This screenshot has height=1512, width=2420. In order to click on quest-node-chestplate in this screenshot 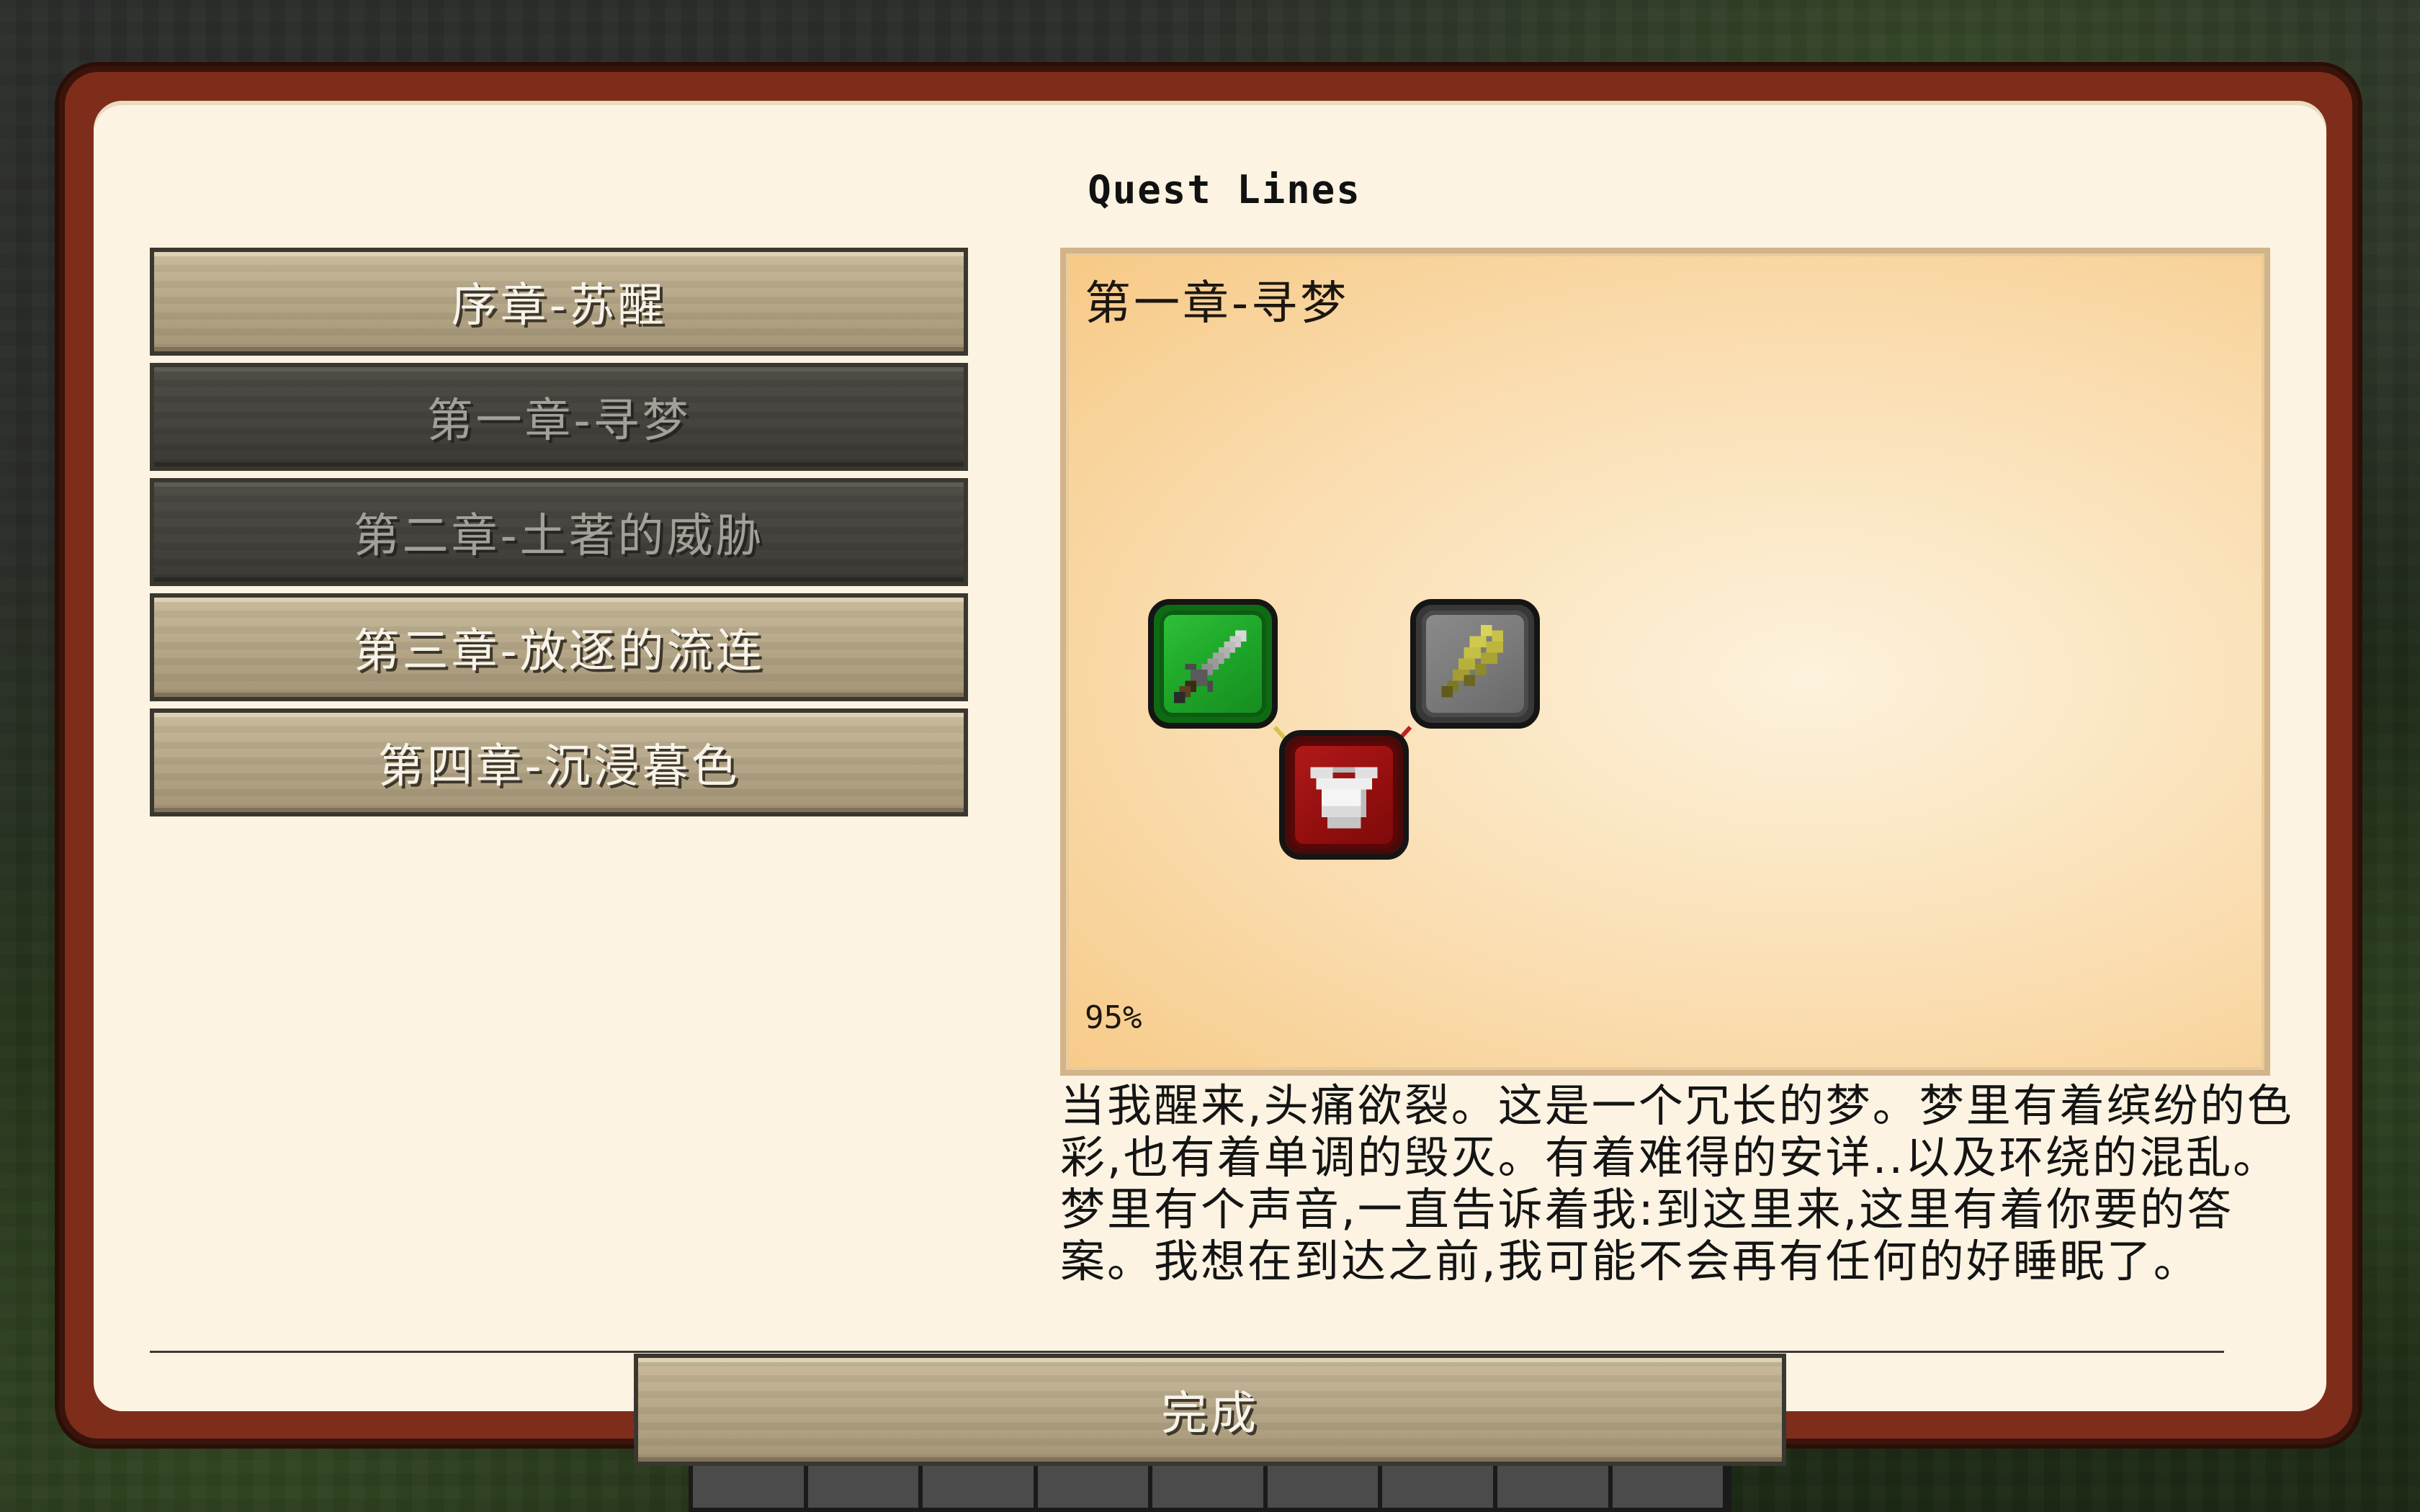, I will do `click(1344, 795)`.